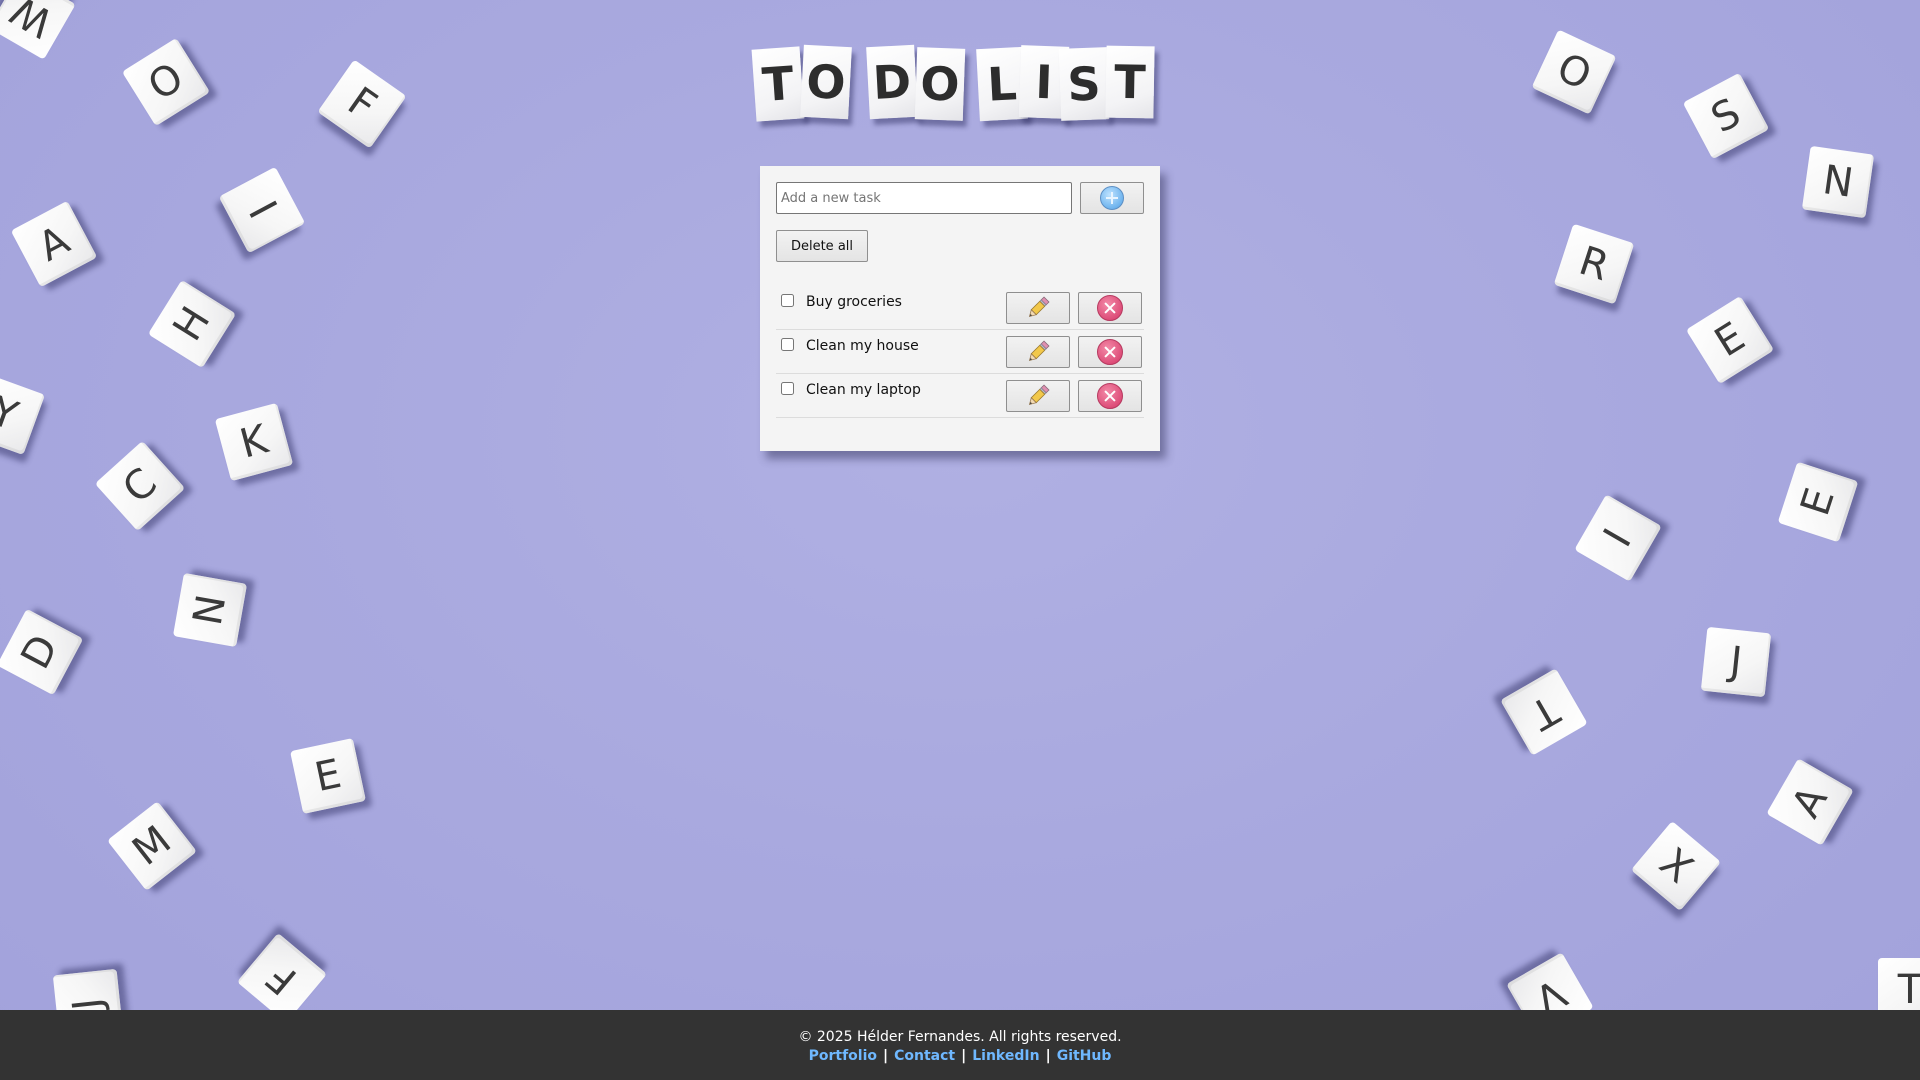  Describe the element at coordinates (23, 414) in the screenshot. I see `letter-tile: Y` at that location.